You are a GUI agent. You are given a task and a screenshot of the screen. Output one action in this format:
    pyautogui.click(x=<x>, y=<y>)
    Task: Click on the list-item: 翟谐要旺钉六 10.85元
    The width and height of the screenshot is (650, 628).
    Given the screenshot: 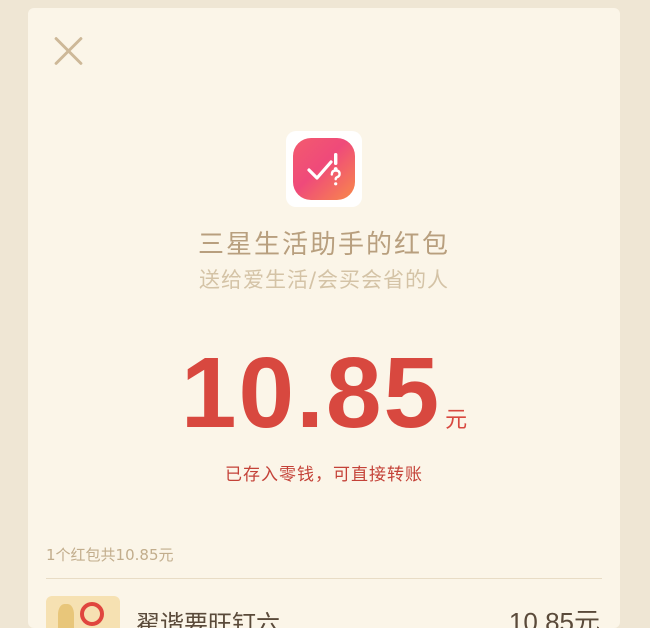 What is the action you would take?
    pyautogui.click(x=324, y=612)
    